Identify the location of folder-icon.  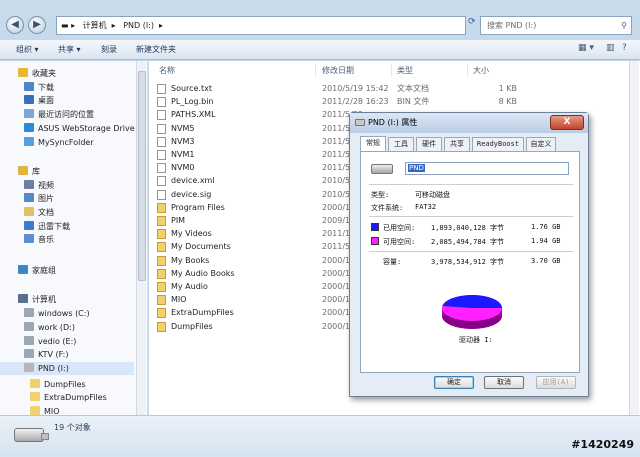
(35, 396).